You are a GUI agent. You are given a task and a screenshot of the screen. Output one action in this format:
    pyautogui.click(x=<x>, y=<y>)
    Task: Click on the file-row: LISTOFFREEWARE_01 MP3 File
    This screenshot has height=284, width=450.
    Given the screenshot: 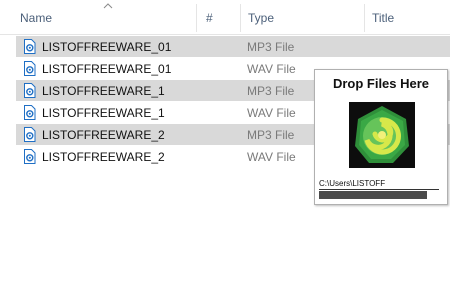 What is the action you would take?
    pyautogui.click(x=233, y=46)
    